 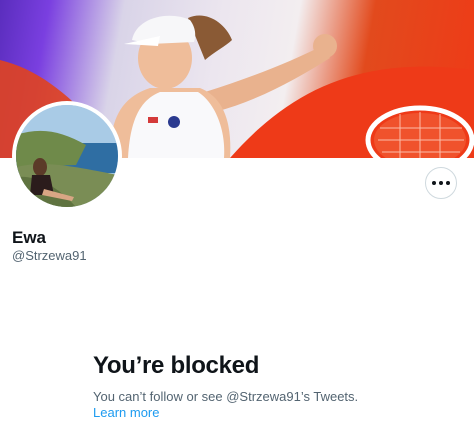 What do you see at coordinates (176, 365) in the screenshot?
I see `blocked-title: You’re blocked` at bounding box center [176, 365].